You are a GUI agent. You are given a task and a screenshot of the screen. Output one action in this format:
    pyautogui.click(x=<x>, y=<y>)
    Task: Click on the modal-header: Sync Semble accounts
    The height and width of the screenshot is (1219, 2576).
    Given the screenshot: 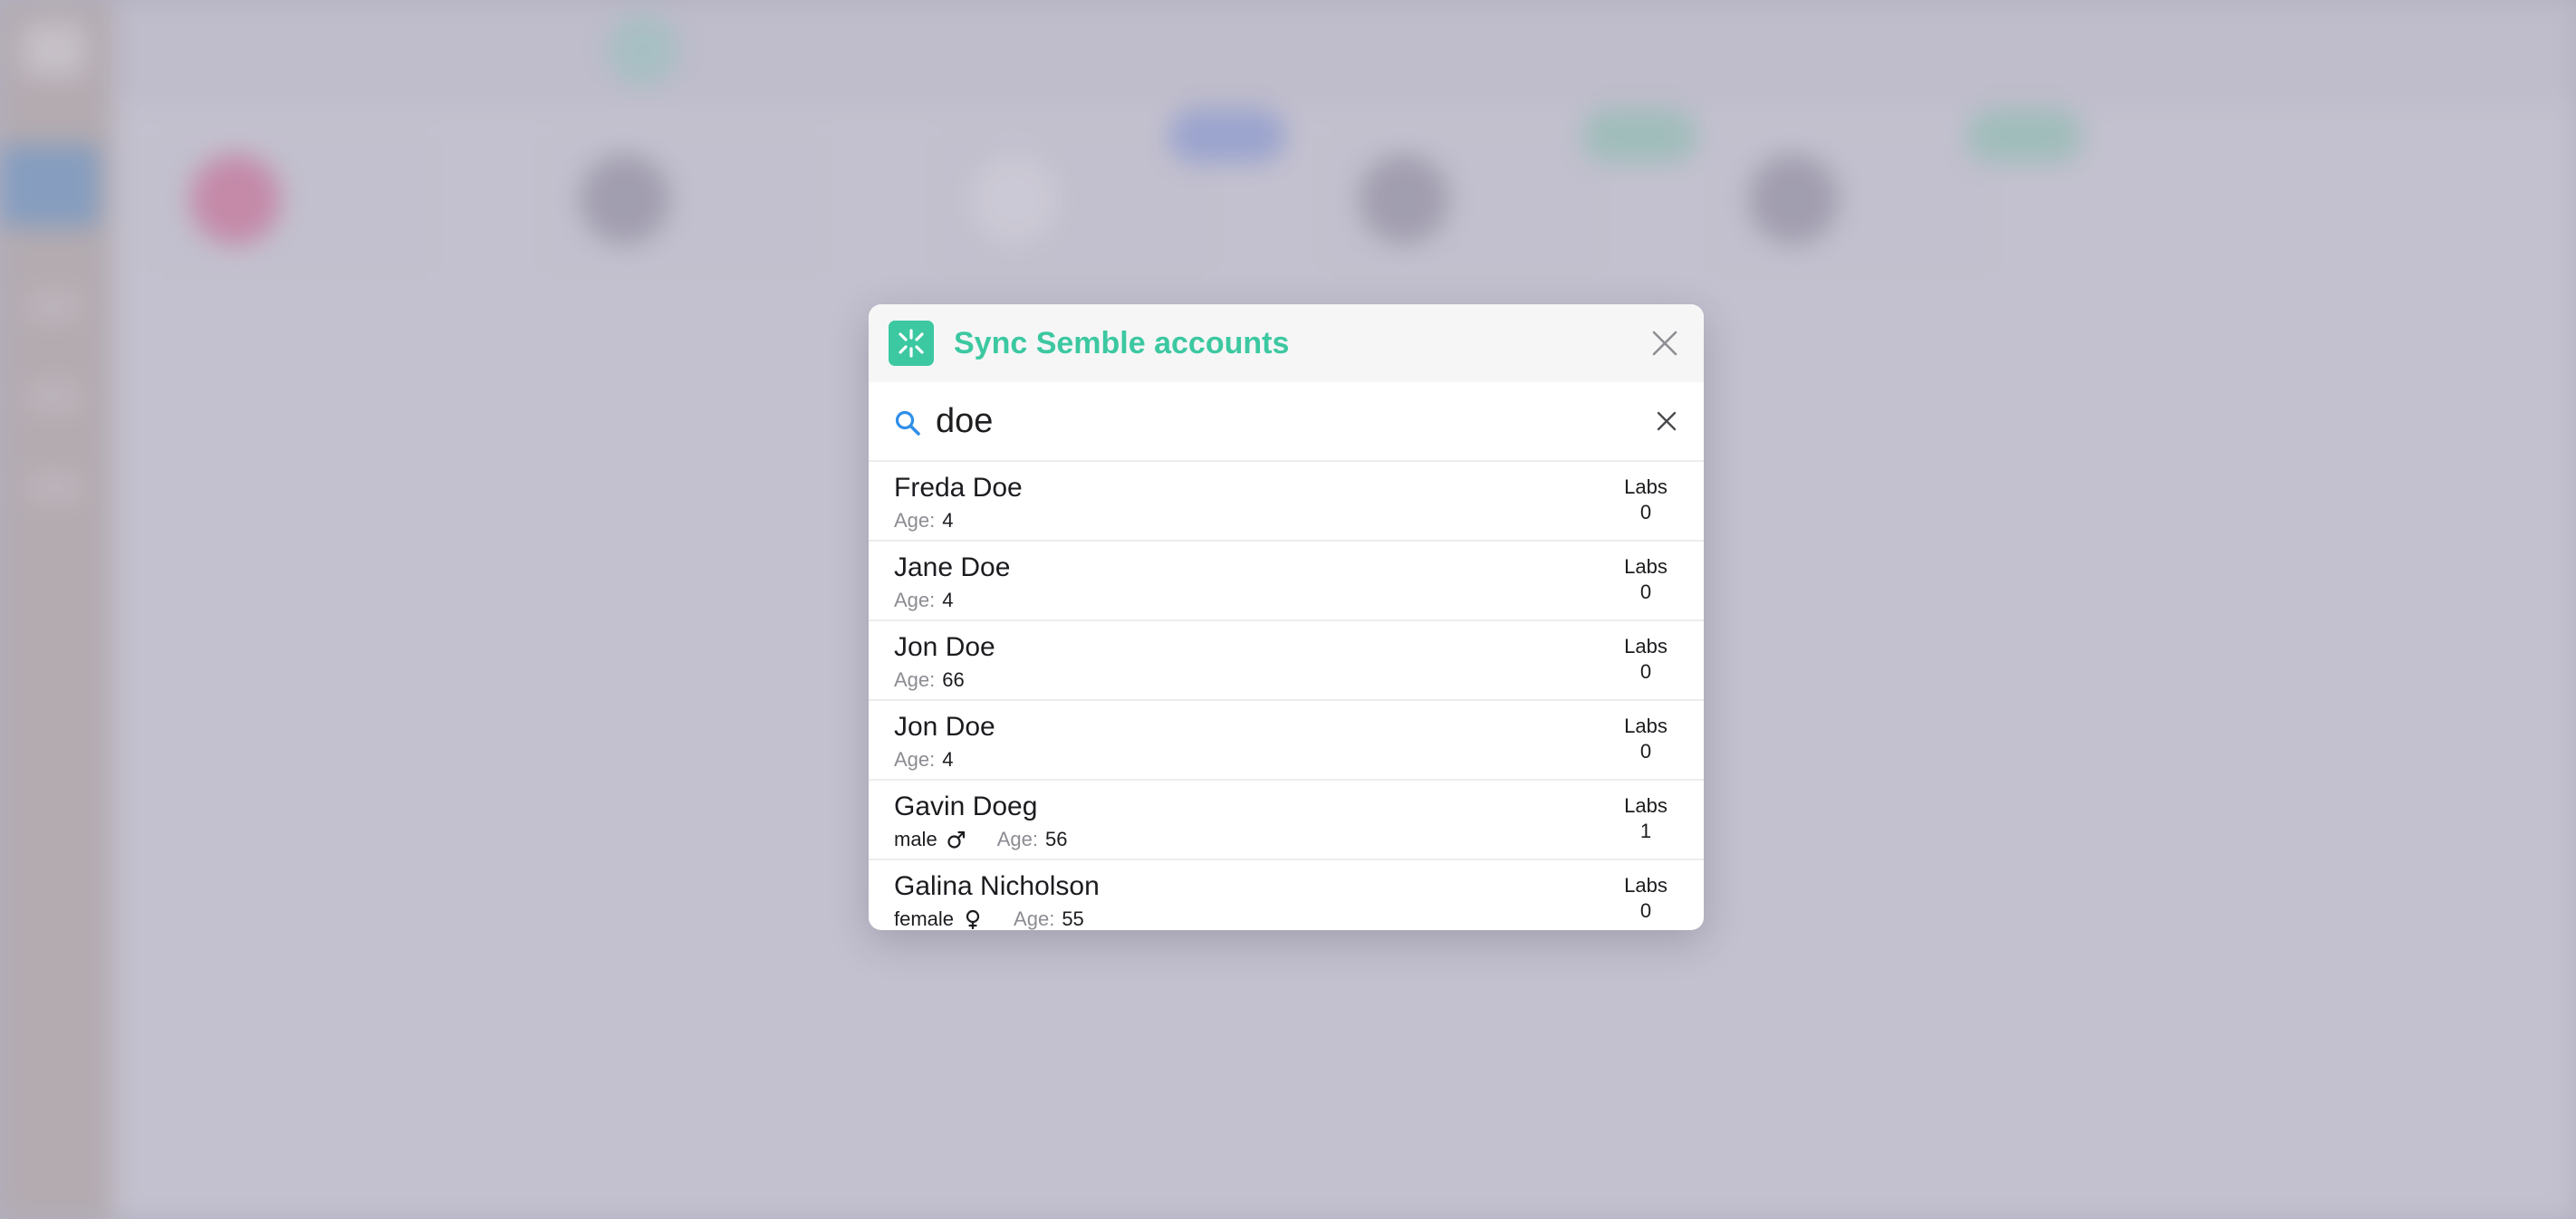 What is the action you would take?
    pyautogui.click(x=1286, y=343)
    